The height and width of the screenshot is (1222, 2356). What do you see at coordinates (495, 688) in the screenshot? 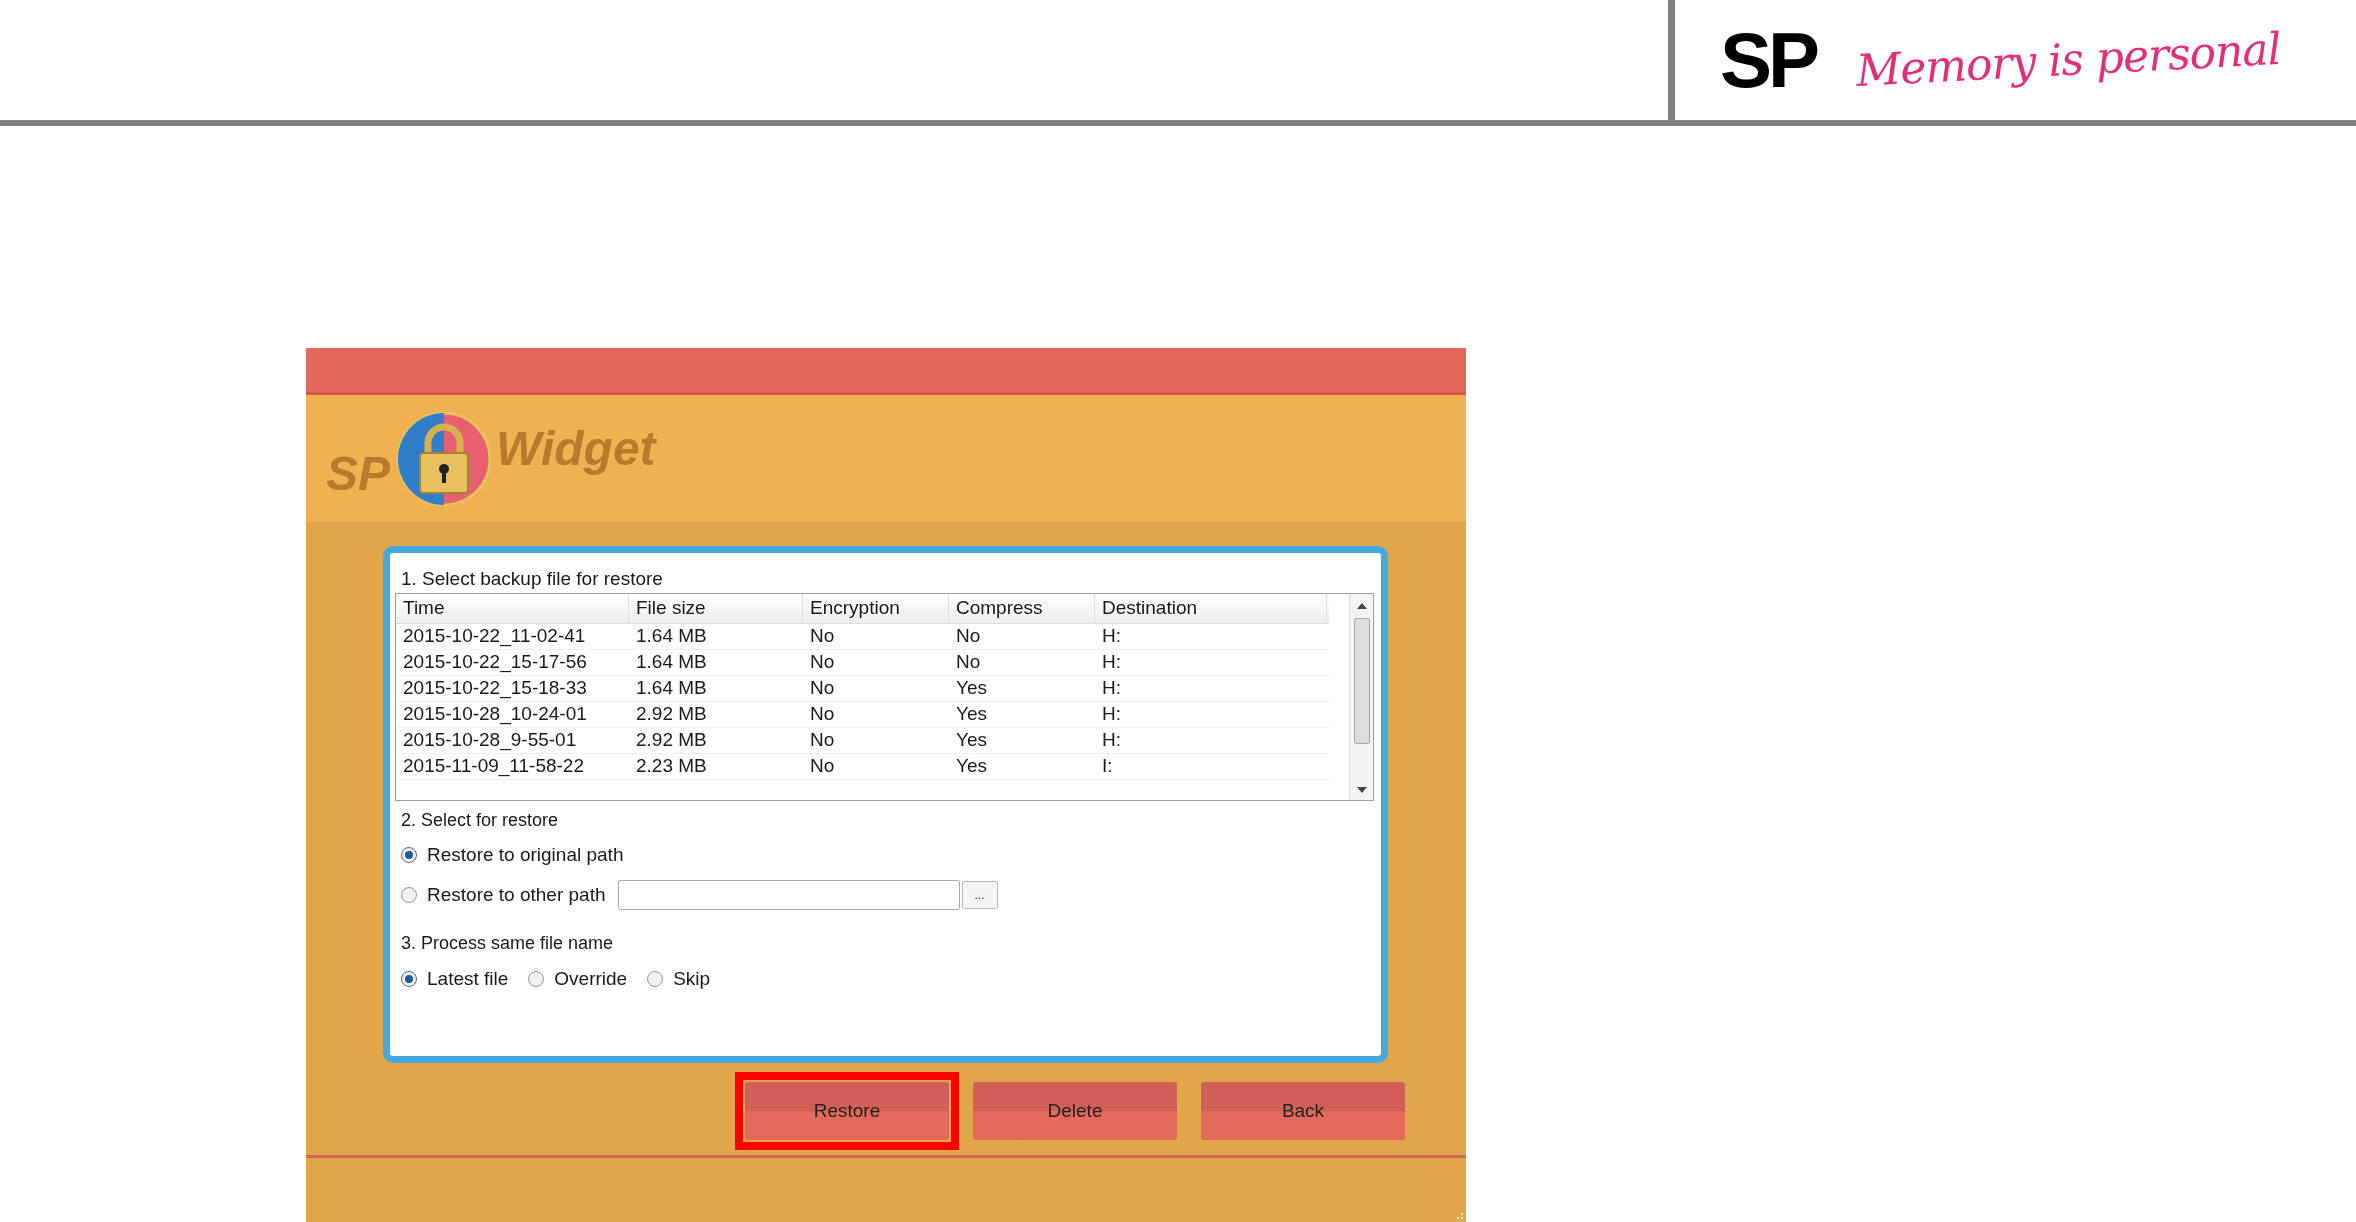
I see `table-cell-text: 2015-10-22_15-18-33` at bounding box center [495, 688].